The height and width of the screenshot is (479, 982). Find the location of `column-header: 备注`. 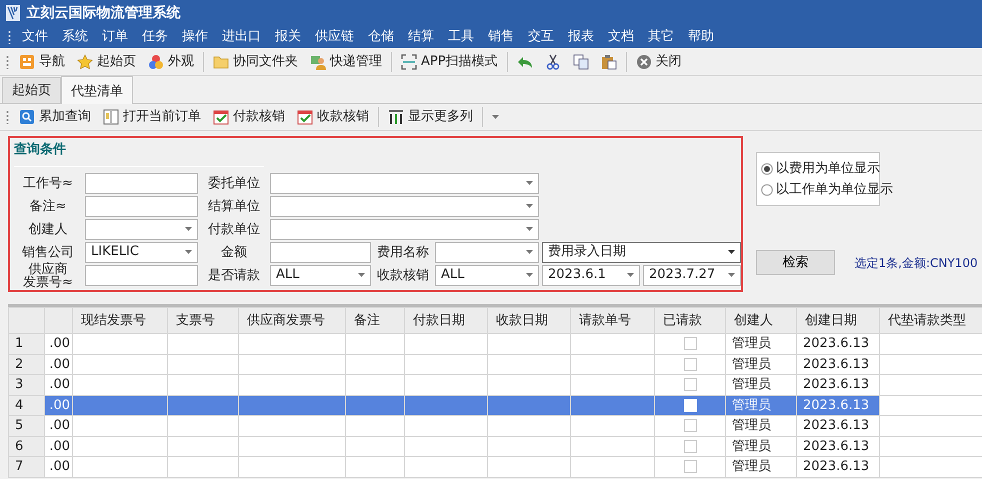

column-header: 备注 is located at coordinates (375, 321).